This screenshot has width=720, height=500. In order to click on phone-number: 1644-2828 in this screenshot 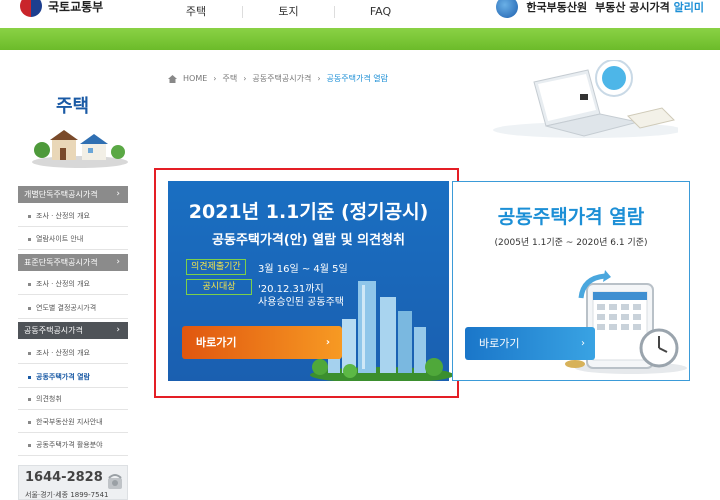, I will do `click(64, 477)`.